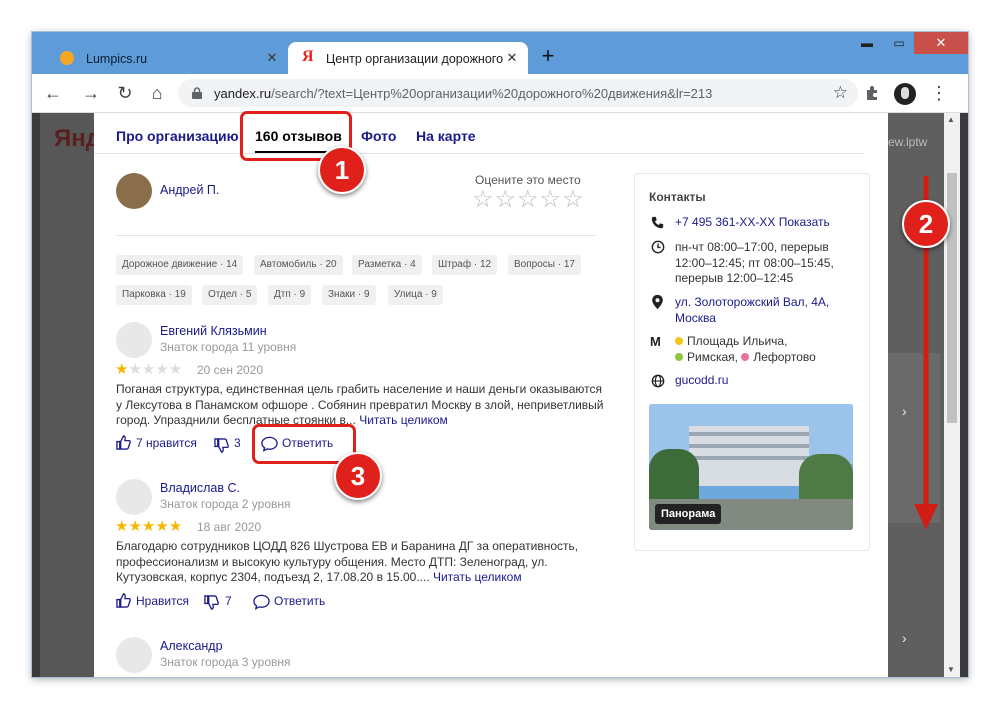  Describe the element at coordinates (177, 136) in the screenshot. I see `tab-about: Про организацию` at that location.